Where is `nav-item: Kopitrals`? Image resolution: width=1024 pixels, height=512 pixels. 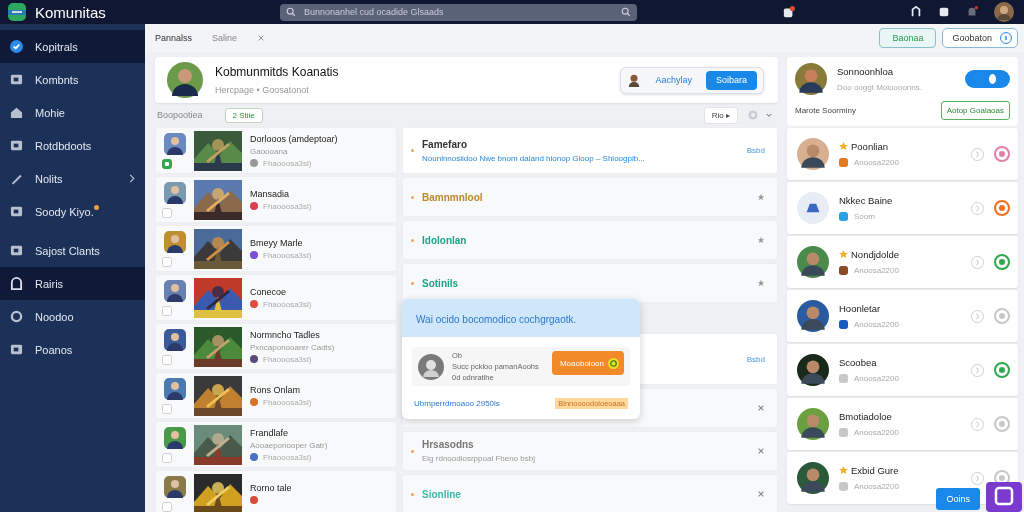
nav-item: Kopitrals is located at coordinates (72, 46).